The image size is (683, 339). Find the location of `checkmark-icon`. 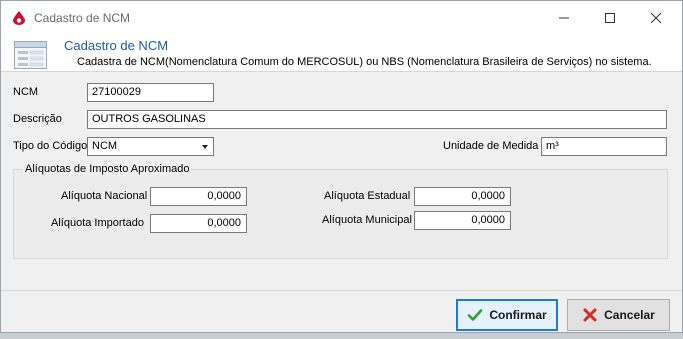

checkmark-icon is located at coordinates (475, 315).